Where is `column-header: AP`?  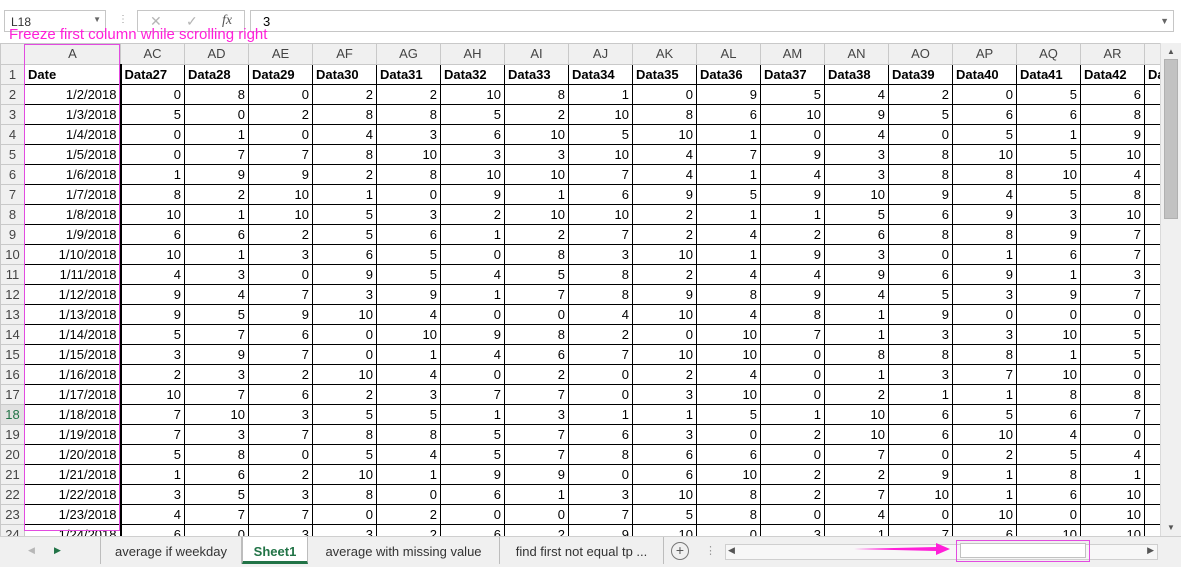
column-header: AP is located at coordinates (984, 54).